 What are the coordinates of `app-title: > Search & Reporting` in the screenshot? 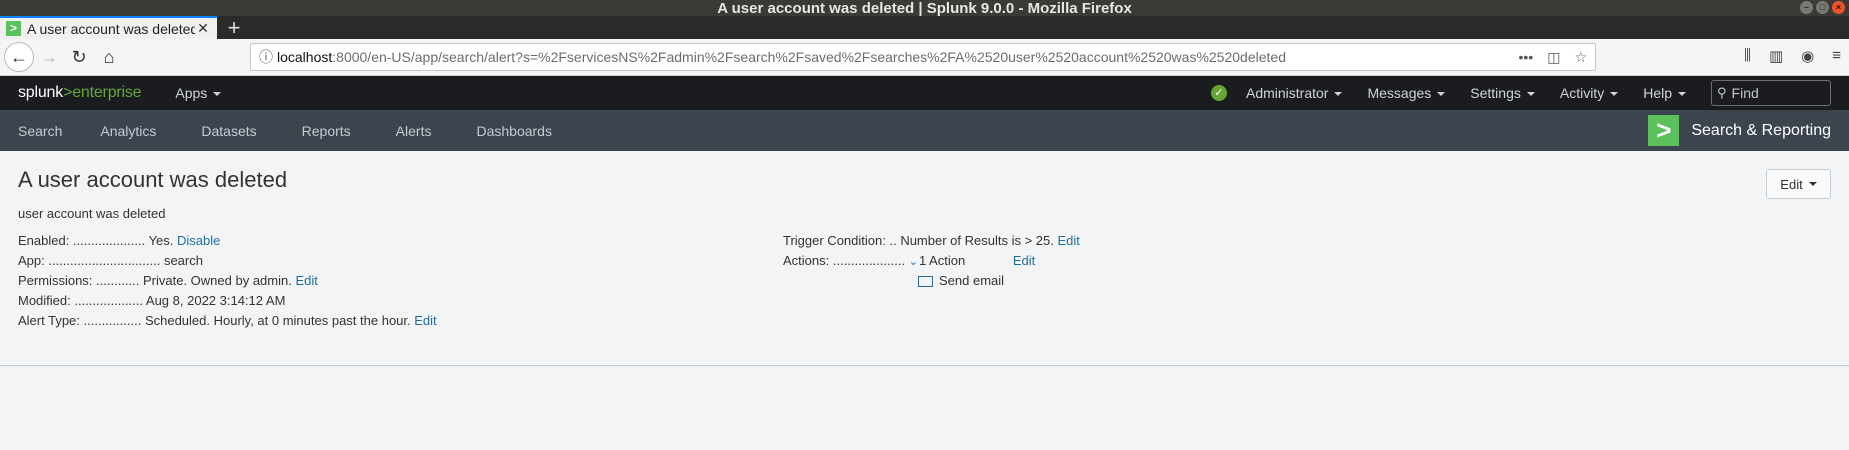 It's located at (1739, 130).